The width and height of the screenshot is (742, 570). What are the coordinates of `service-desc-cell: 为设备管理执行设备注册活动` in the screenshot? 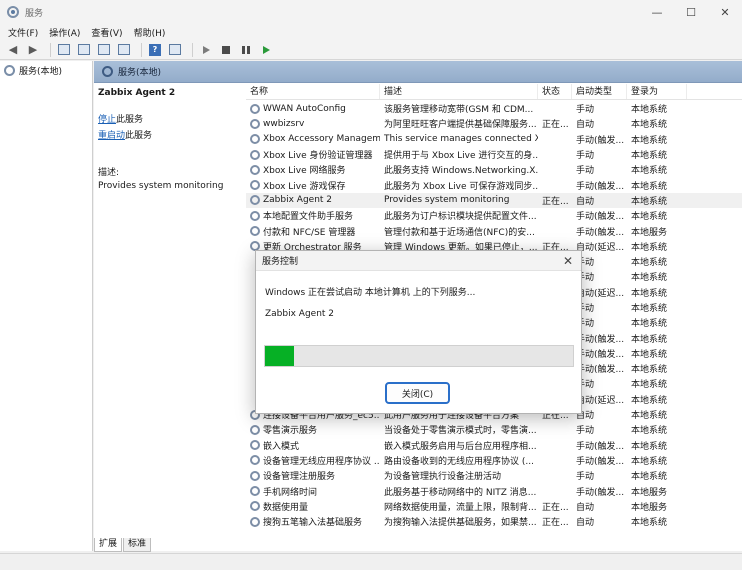 It's located at (443, 477).